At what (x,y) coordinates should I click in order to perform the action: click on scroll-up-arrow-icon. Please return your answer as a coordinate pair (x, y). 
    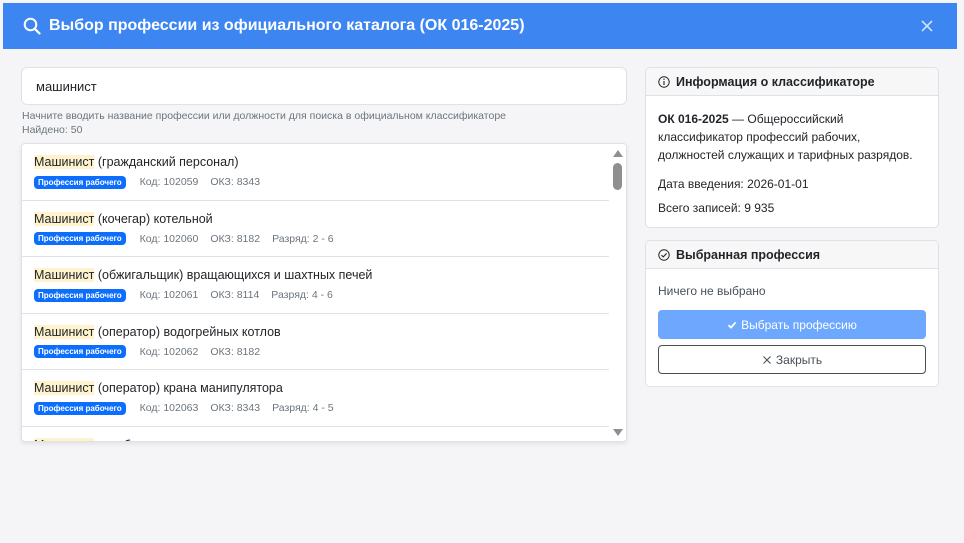
    Looking at the image, I should click on (618, 153).